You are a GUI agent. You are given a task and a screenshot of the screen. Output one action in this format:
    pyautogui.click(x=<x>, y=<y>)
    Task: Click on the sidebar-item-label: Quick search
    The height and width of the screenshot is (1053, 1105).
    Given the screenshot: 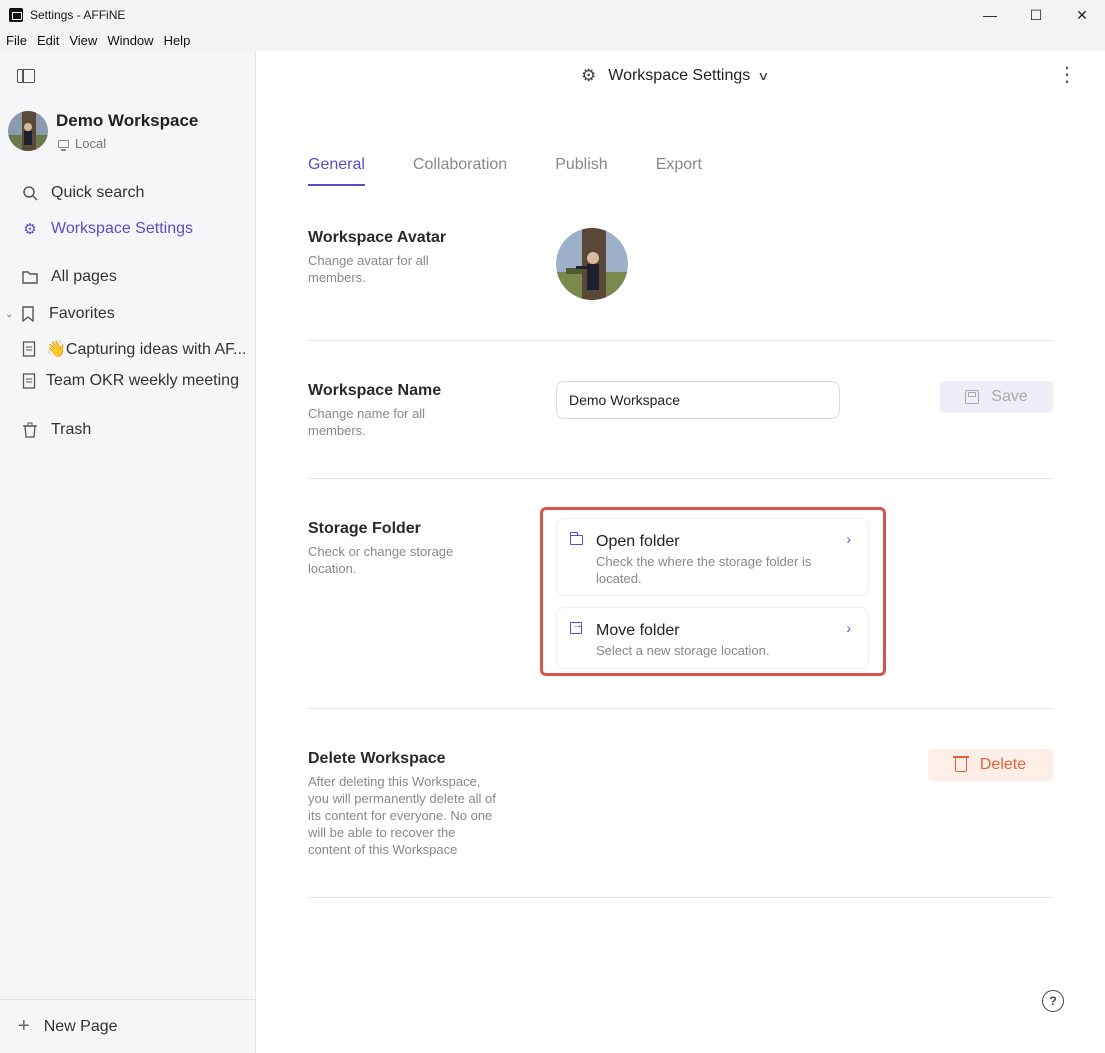 What is the action you would take?
    pyautogui.click(x=98, y=192)
    